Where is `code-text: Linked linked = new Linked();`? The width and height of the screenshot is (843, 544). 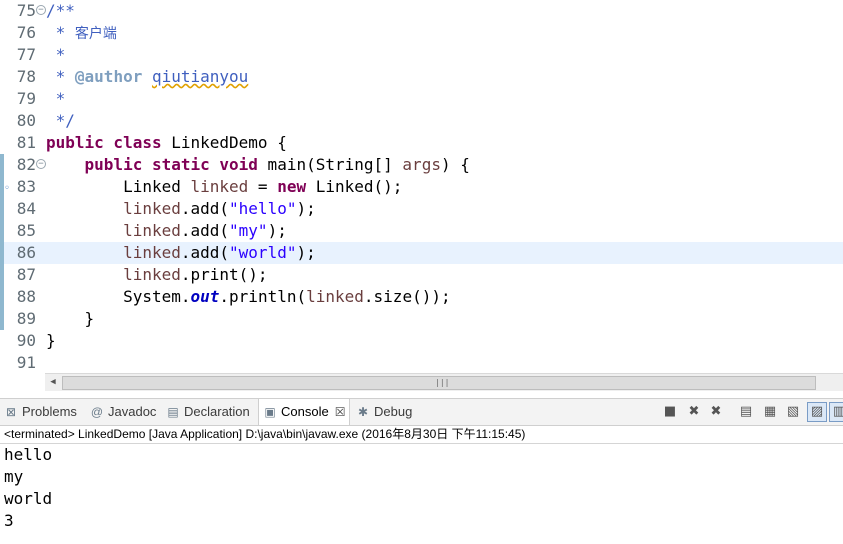 code-text: Linked linked = new Linked(); is located at coordinates (224, 186).